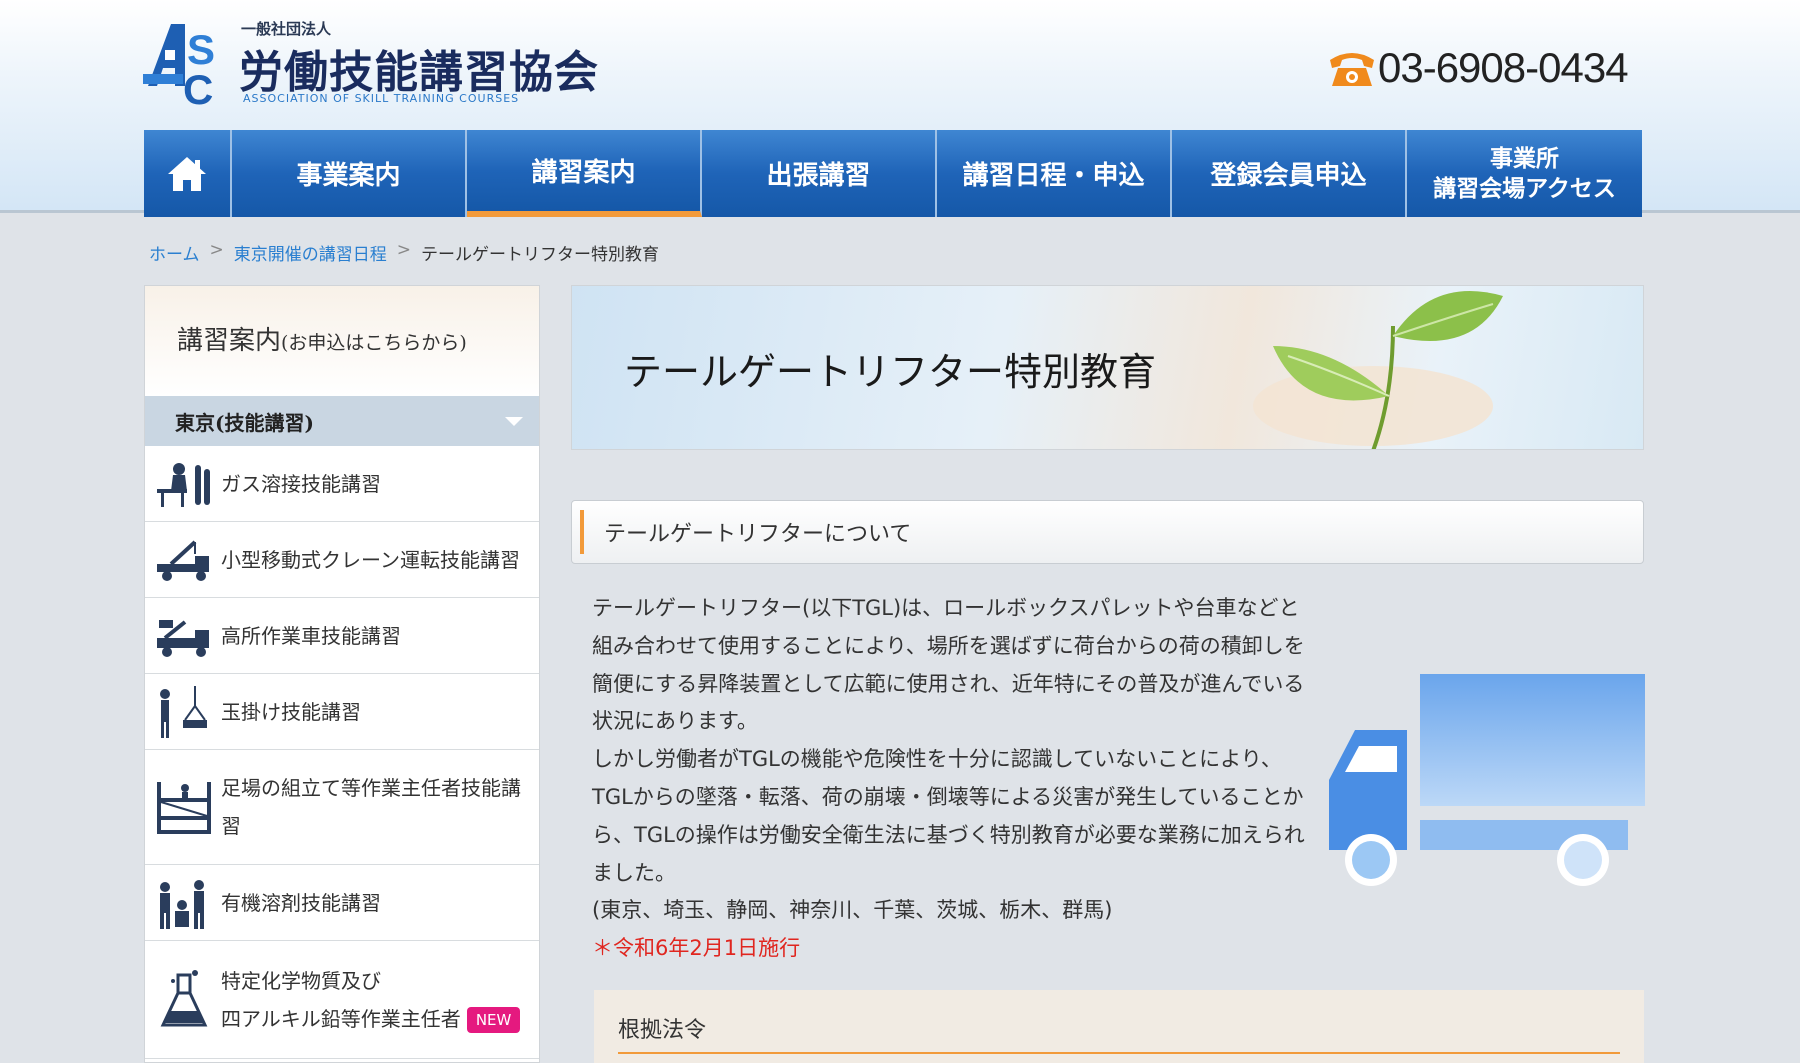 Image resolution: width=1800 pixels, height=1063 pixels. Describe the element at coordinates (370, 559) in the screenshot. I see `sidebar-item-label: 小型移動式クレーン運転技能講習` at that location.